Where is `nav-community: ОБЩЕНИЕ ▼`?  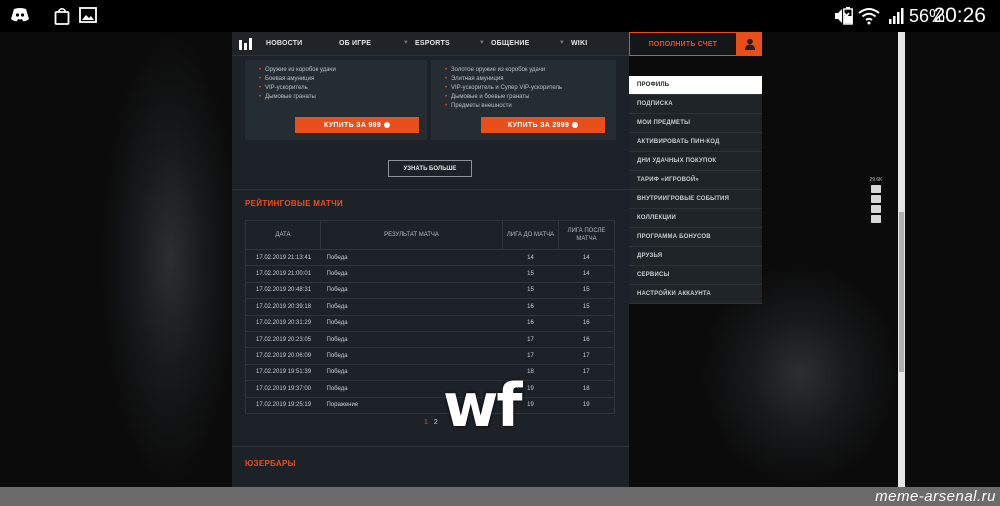 nav-community: ОБЩЕНИЕ ▼ is located at coordinates (531, 44).